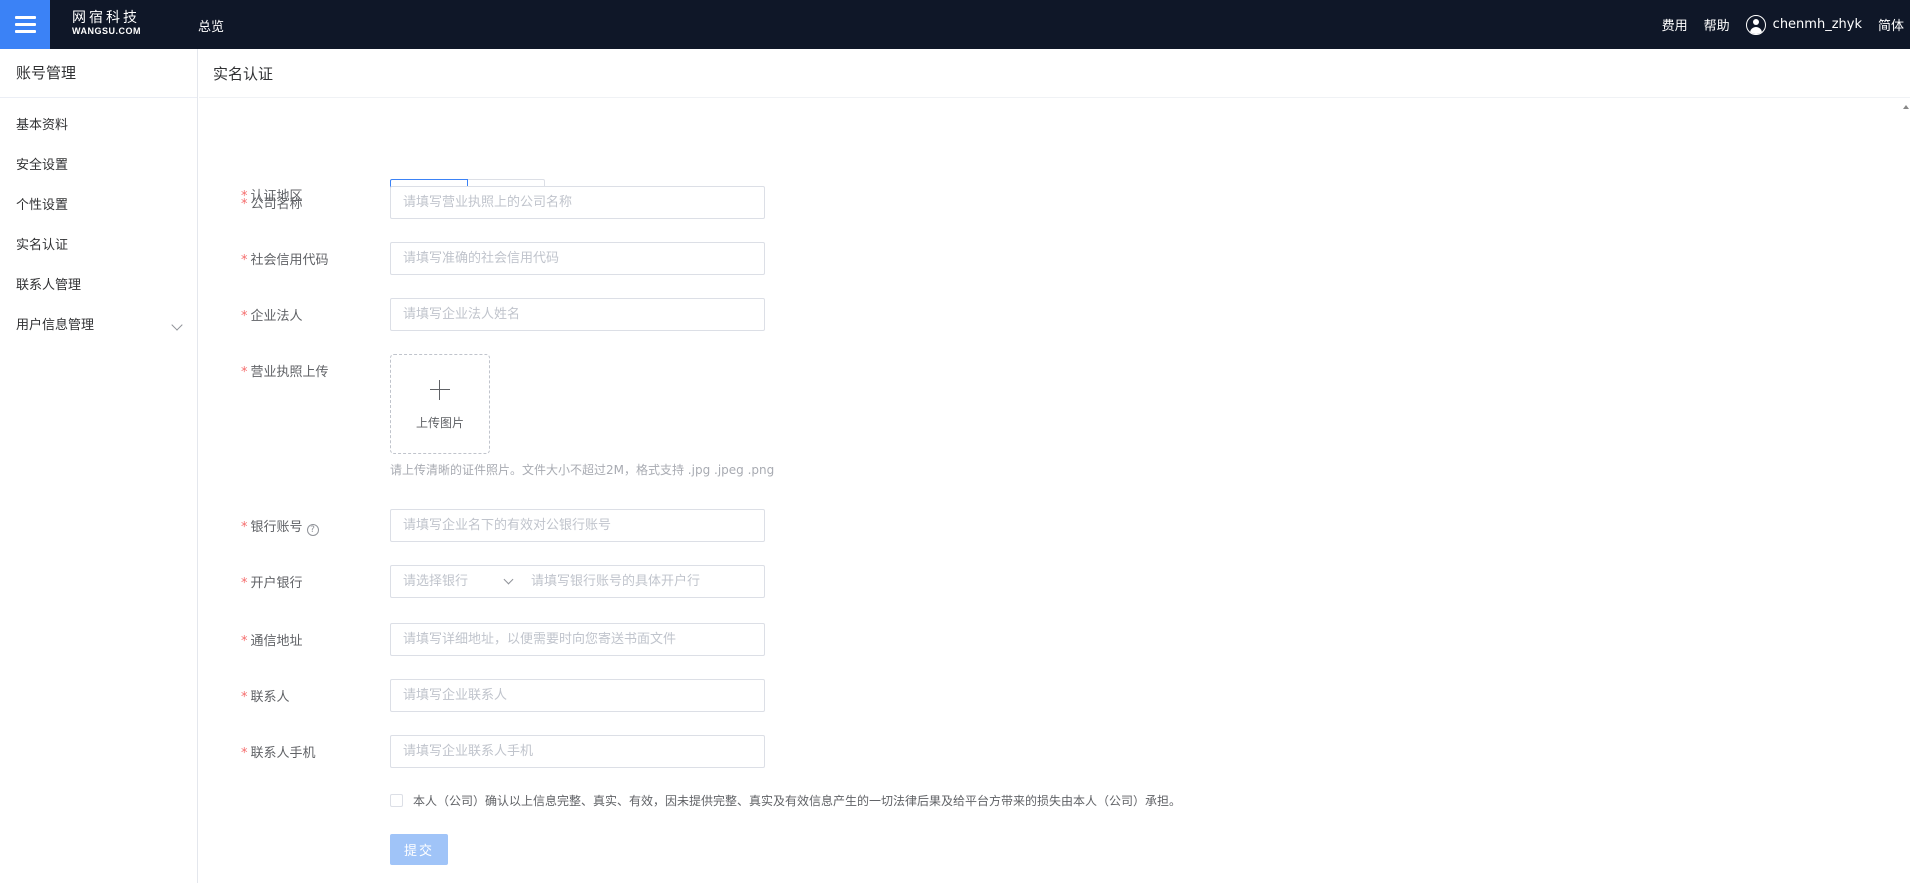  Describe the element at coordinates (98, 246) in the screenshot. I see `sidebar-item-real-name-auth: 实名认证` at that location.